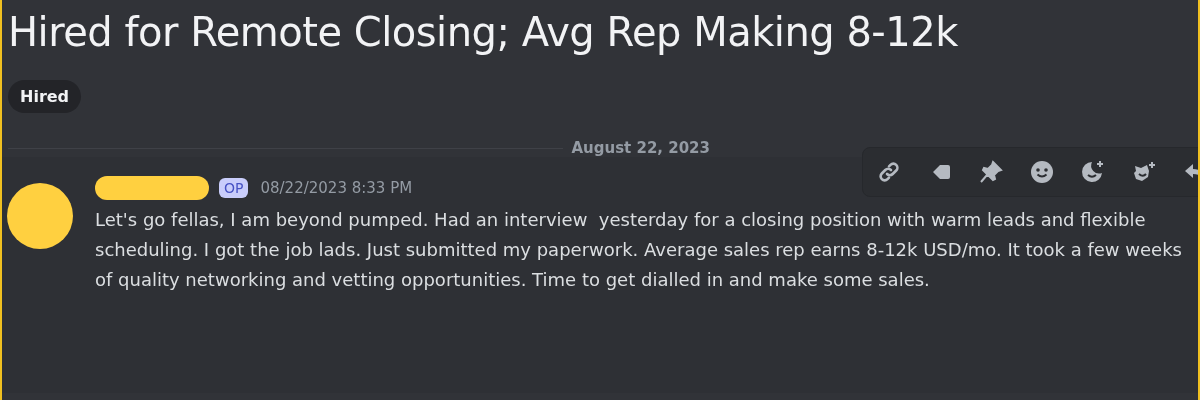 The height and width of the screenshot is (400, 1200). Describe the element at coordinates (889, 172) in the screenshot. I see `link-icon` at that location.